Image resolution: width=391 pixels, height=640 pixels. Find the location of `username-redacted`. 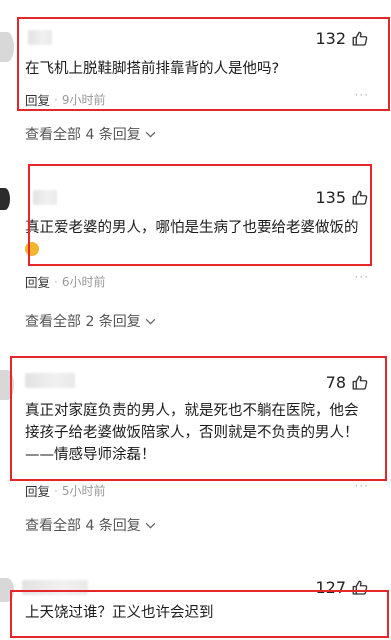

username-redacted is located at coordinates (55, 587).